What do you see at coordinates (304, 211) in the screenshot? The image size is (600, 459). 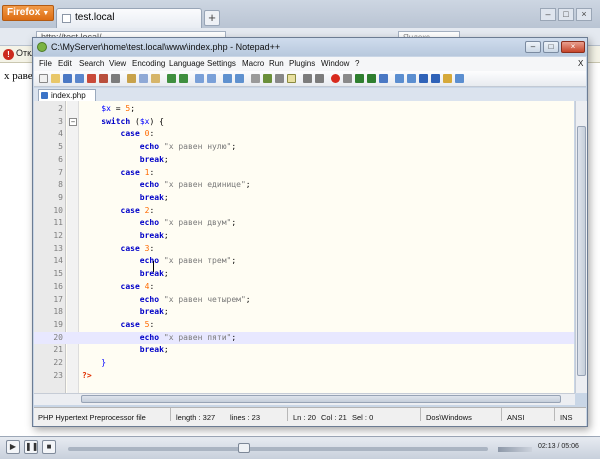 I see `code-line: 10 case 2:` at bounding box center [304, 211].